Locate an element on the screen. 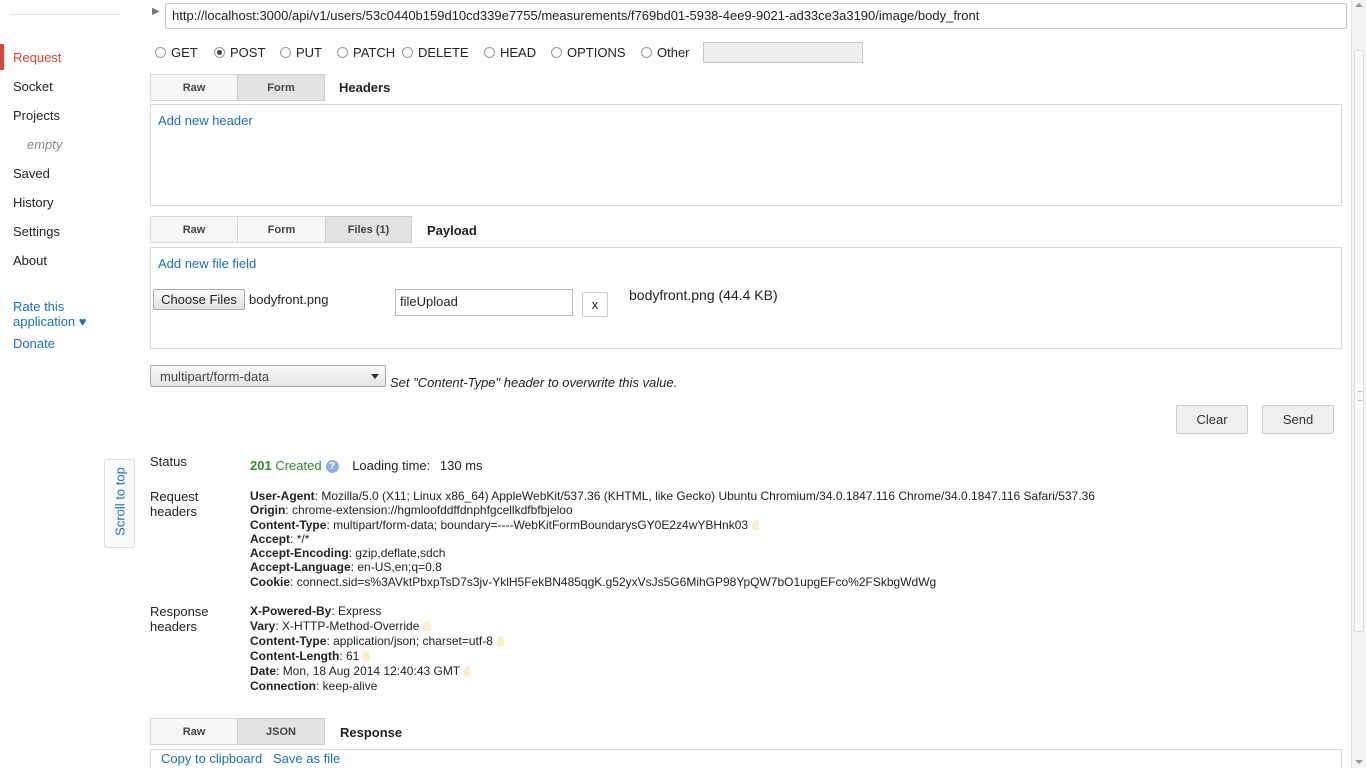 The height and width of the screenshot is (768, 1366). payload-tab-files: Files (1) is located at coordinates (368, 229).